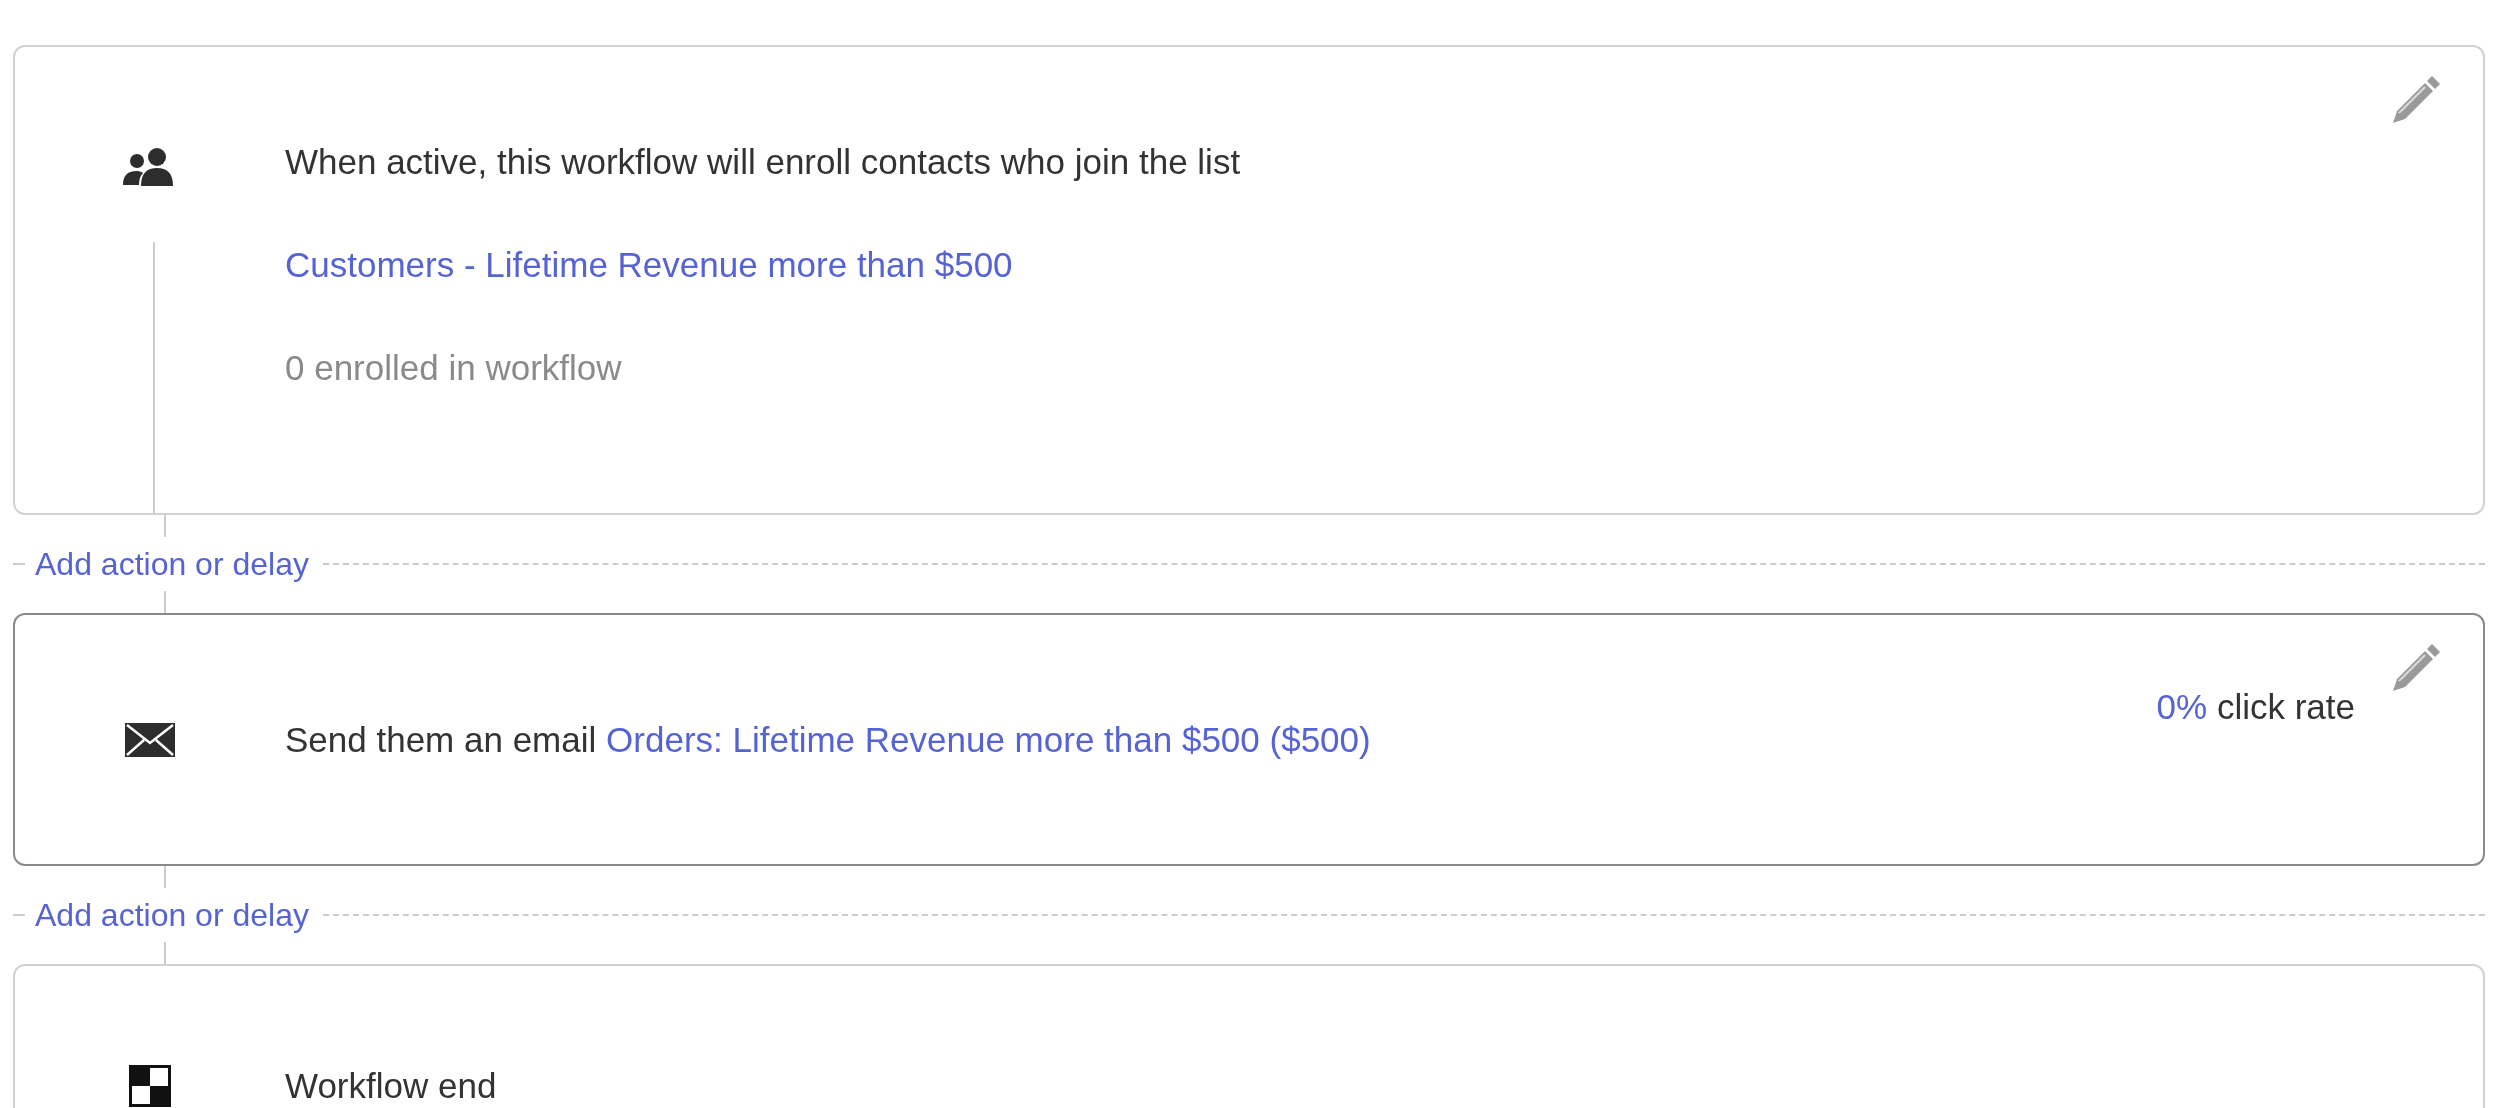  What do you see at coordinates (988, 739) in the screenshot?
I see `email-link: Orders: Lifetime Revenue more than $500 ($500)` at bounding box center [988, 739].